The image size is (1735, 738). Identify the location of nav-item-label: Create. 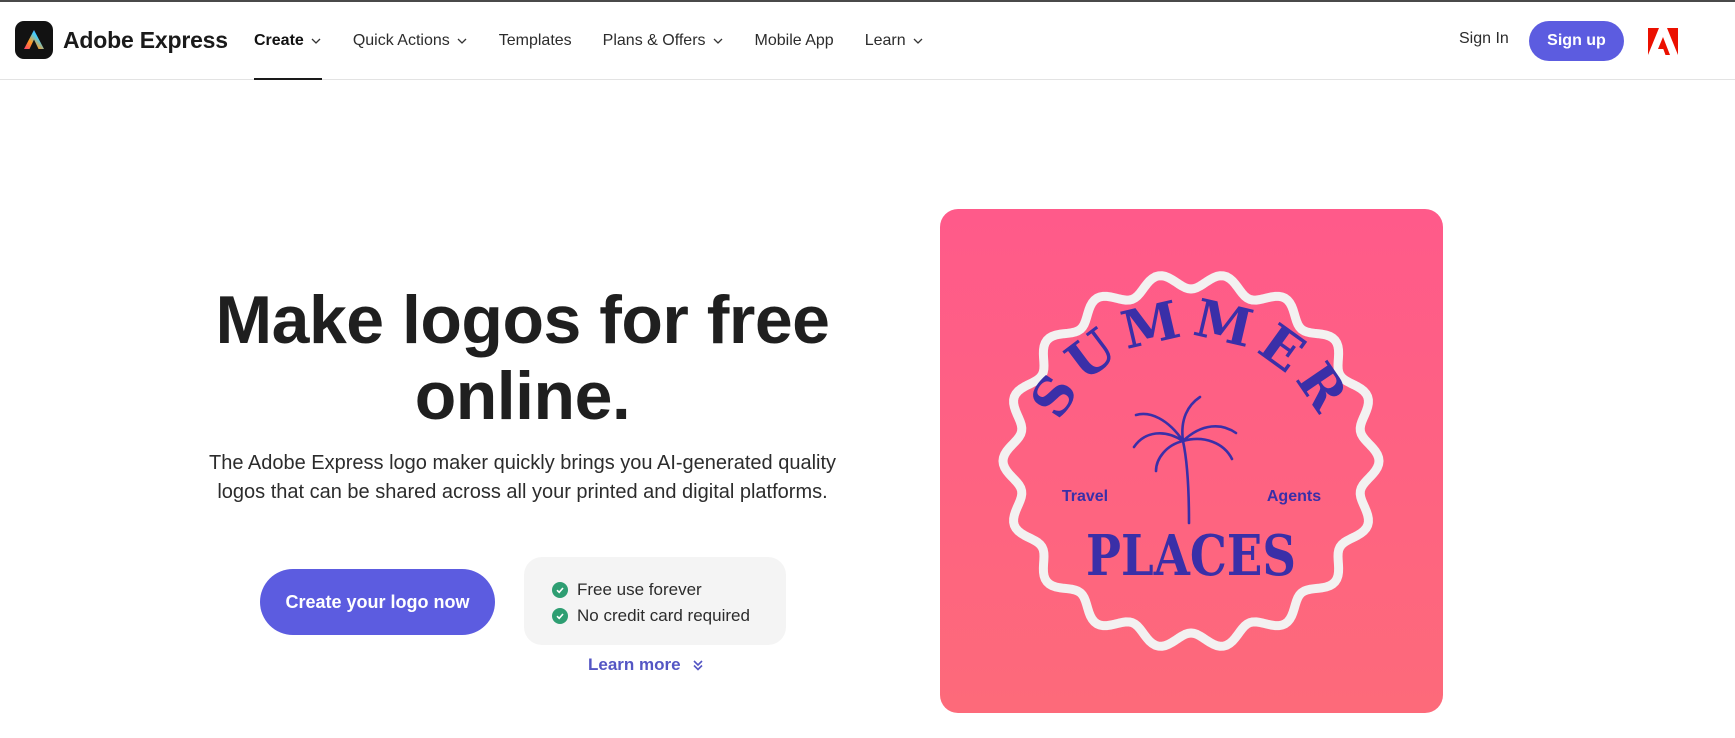
(279, 40).